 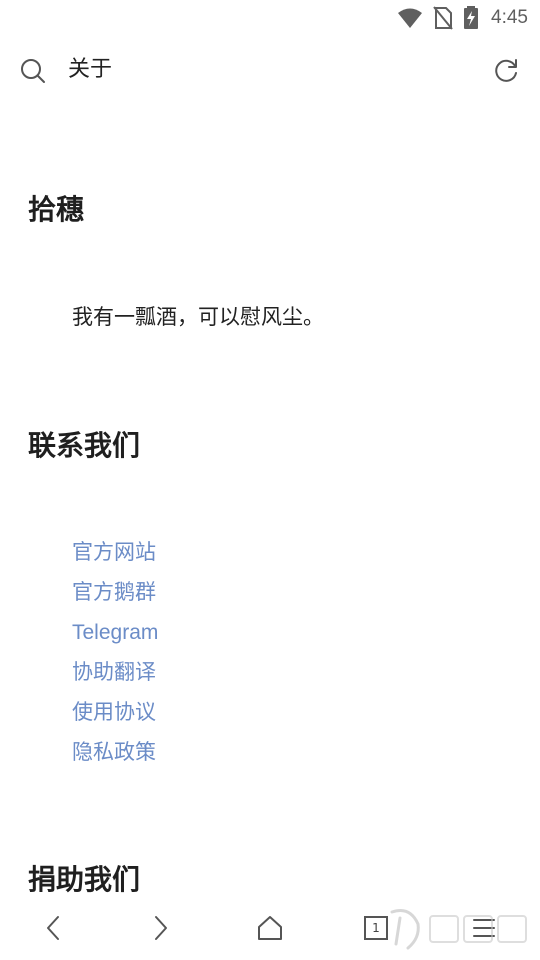 What do you see at coordinates (114, 712) in the screenshot?
I see `link-terms-of-use: 使用协议` at bounding box center [114, 712].